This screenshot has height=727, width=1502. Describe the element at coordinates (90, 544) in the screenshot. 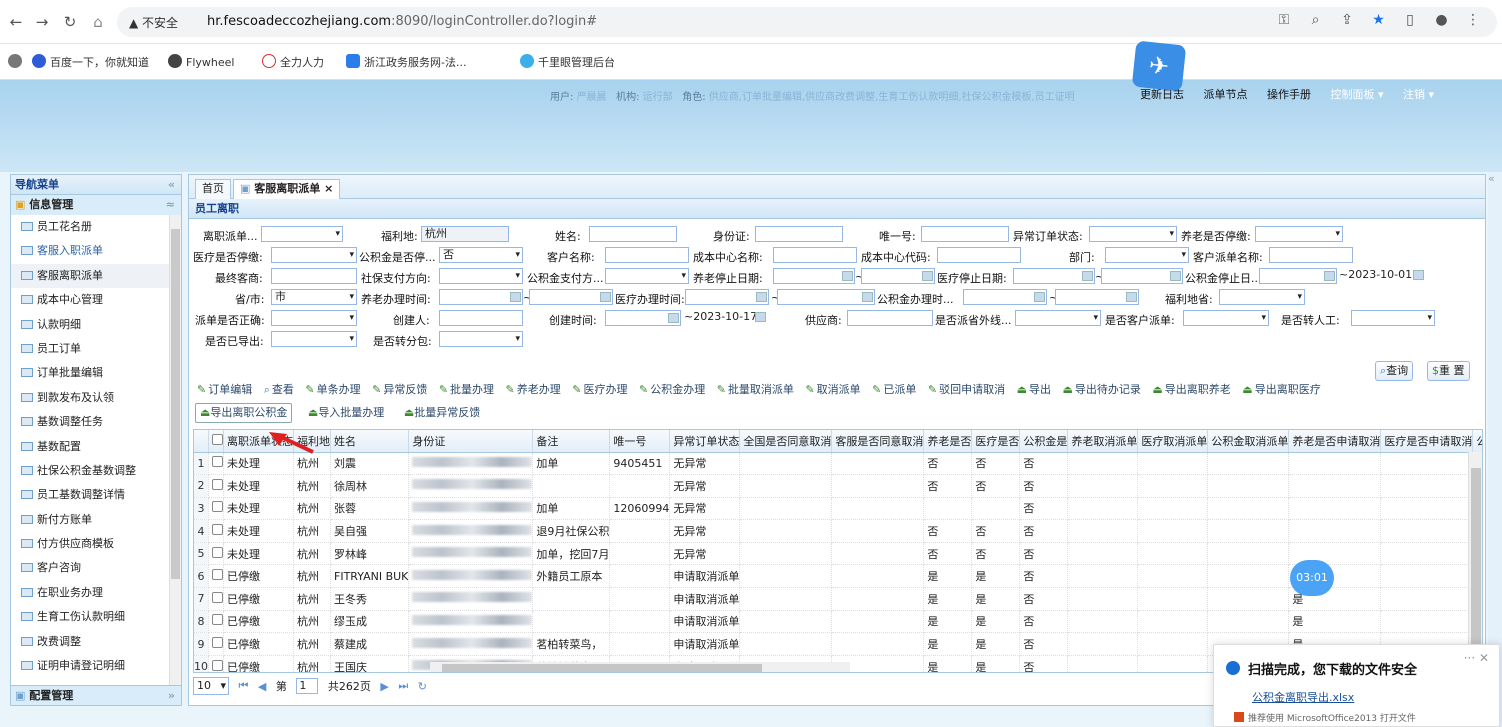

I see `sidebar-item: 付方供应商模板` at that location.